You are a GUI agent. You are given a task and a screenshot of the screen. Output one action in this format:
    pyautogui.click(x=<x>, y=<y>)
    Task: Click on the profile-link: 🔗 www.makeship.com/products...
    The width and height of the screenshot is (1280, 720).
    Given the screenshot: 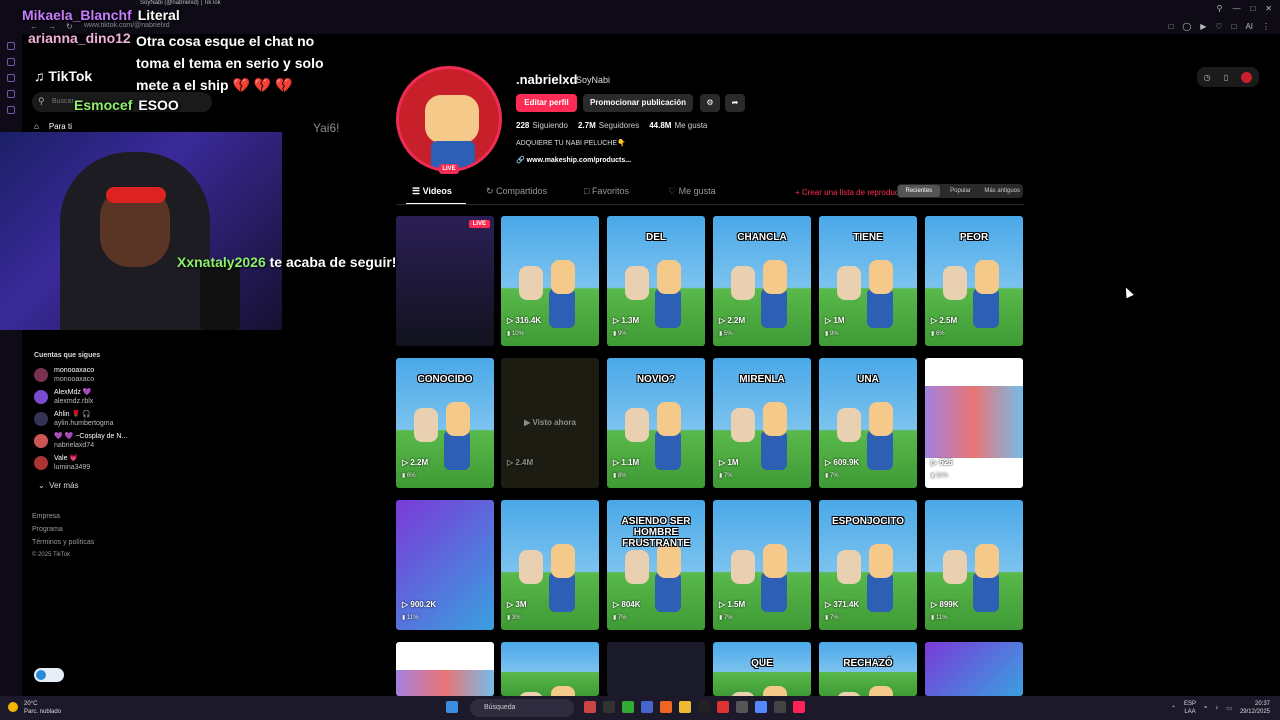 What is the action you would take?
    pyautogui.click(x=573, y=160)
    